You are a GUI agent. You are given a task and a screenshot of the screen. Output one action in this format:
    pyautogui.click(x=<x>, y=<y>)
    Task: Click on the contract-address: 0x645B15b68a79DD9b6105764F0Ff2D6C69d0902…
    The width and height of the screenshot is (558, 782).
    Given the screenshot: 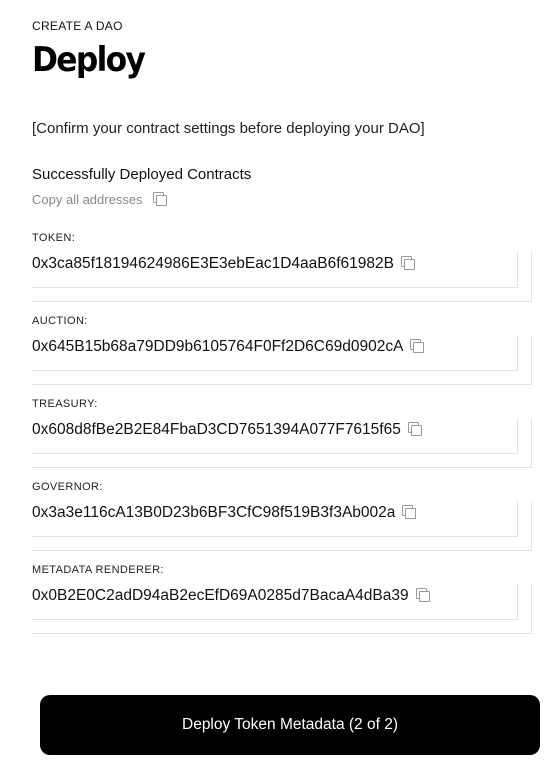 What is the action you would take?
    pyautogui.click(x=228, y=347)
    